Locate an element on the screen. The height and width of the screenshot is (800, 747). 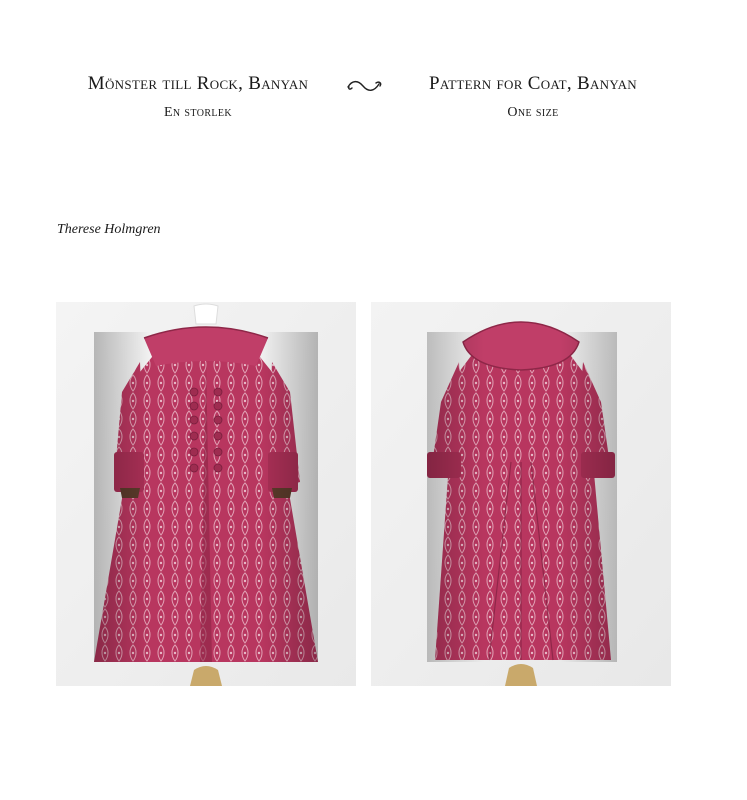
english-title-block: Pattern for Coat, Banyan One size is located at coordinates (533, 96).